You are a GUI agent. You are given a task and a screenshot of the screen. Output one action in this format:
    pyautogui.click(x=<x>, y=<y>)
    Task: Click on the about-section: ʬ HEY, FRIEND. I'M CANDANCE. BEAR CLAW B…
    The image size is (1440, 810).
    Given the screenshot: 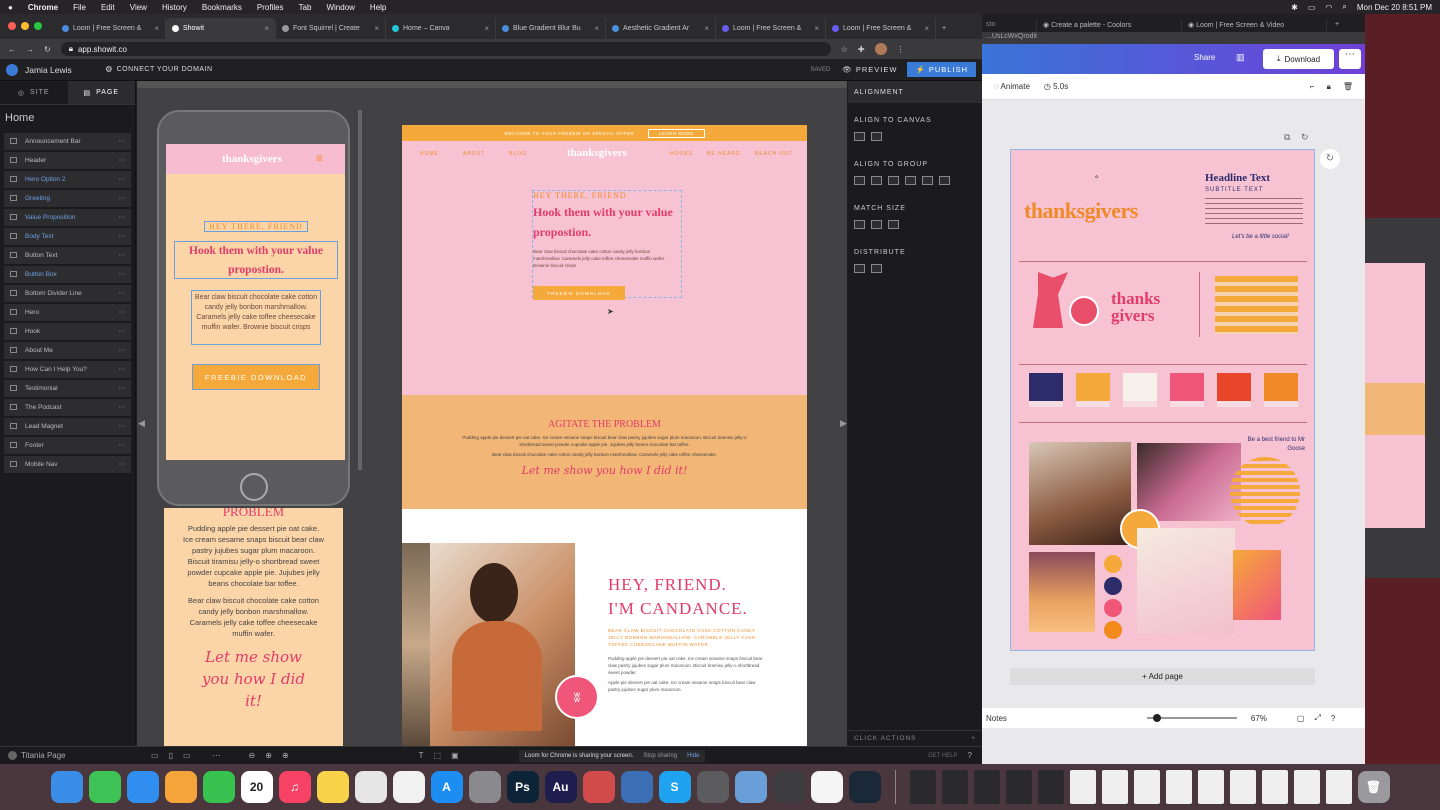 What is the action you would take?
    pyautogui.click(x=604, y=627)
    